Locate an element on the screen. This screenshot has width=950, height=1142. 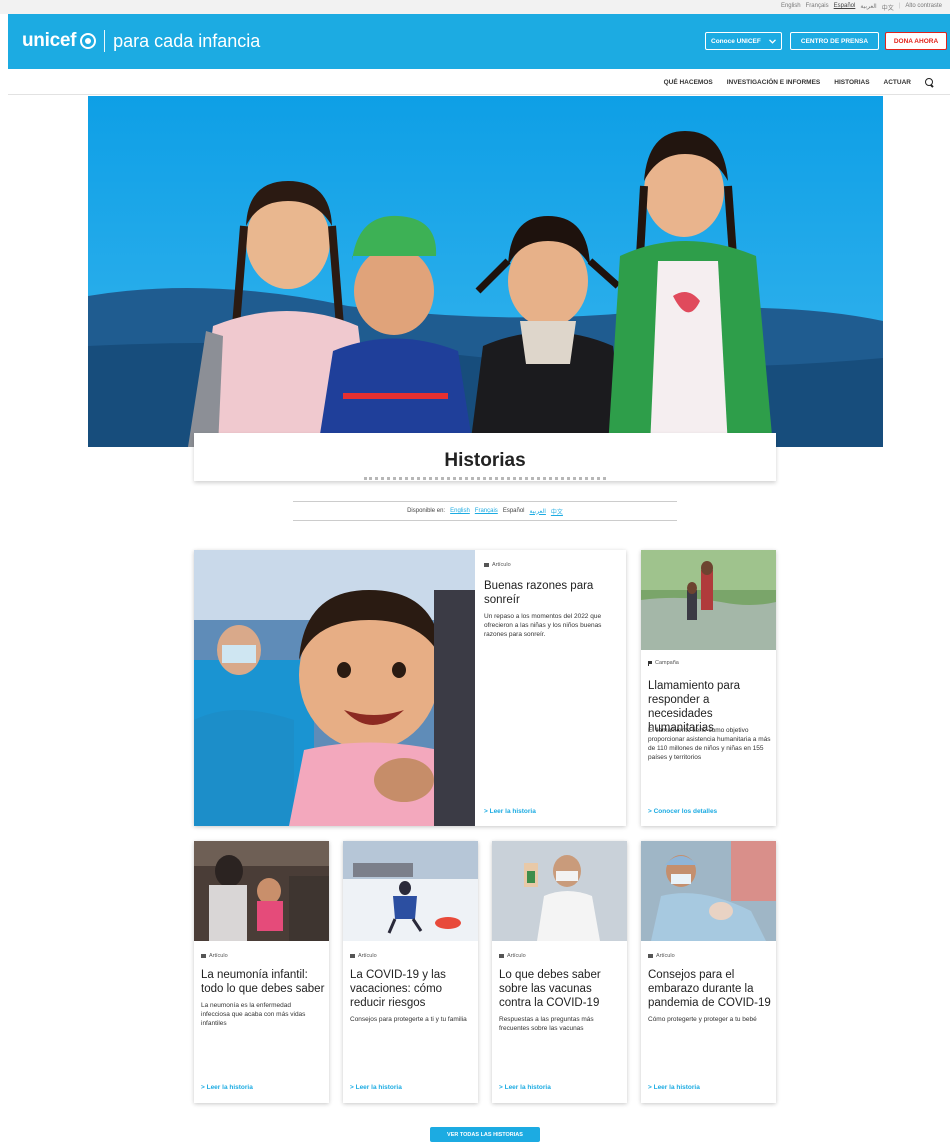
logo-divider is located at coordinates (105, 41).